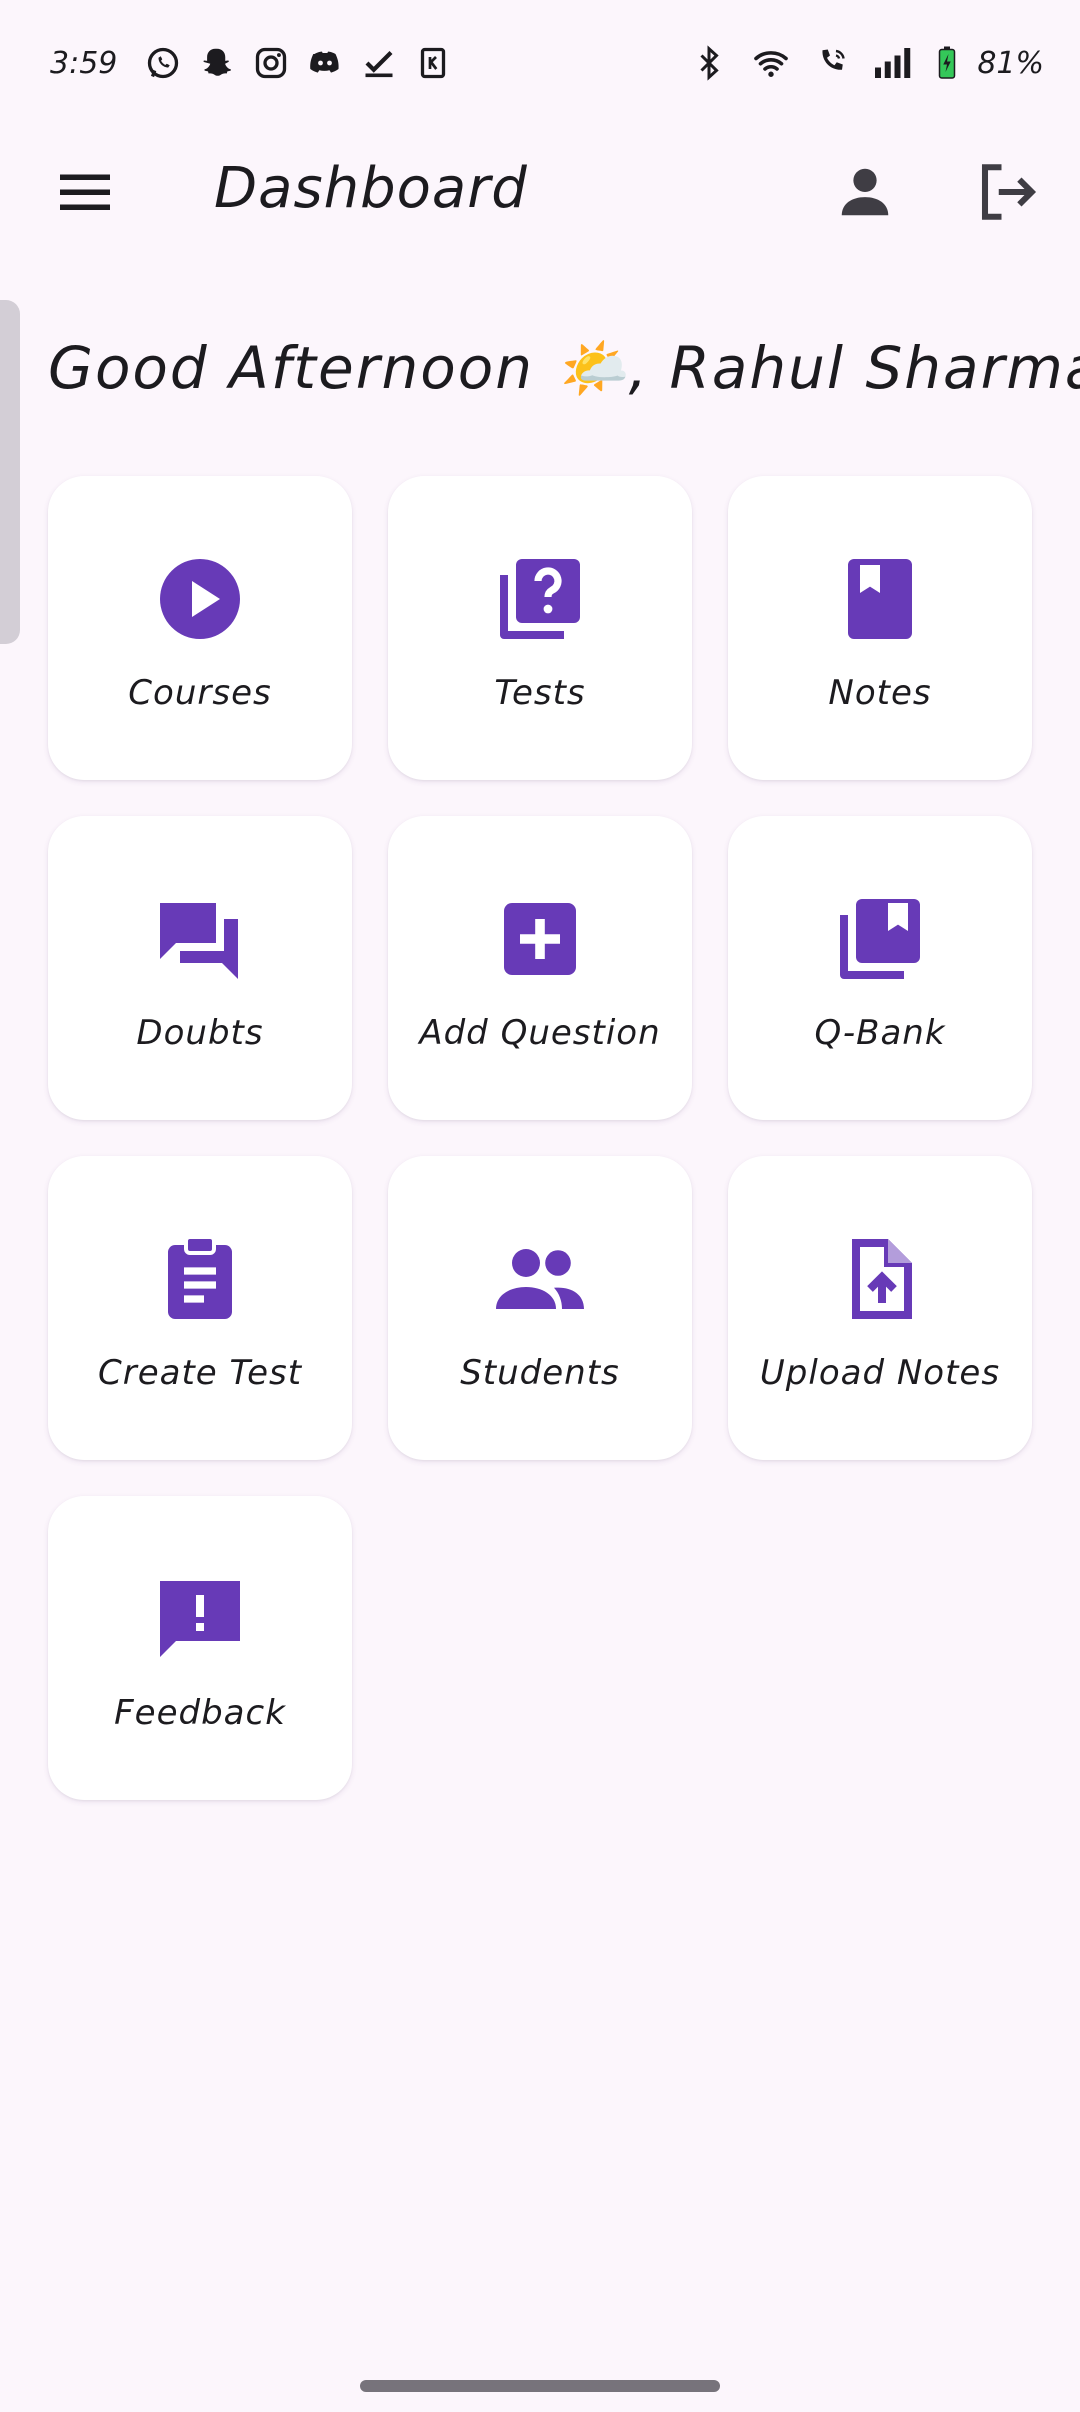 The width and height of the screenshot is (1080, 2412). Describe the element at coordinates (893, 63) in the screenshot. I see `signal-icon` at that location.